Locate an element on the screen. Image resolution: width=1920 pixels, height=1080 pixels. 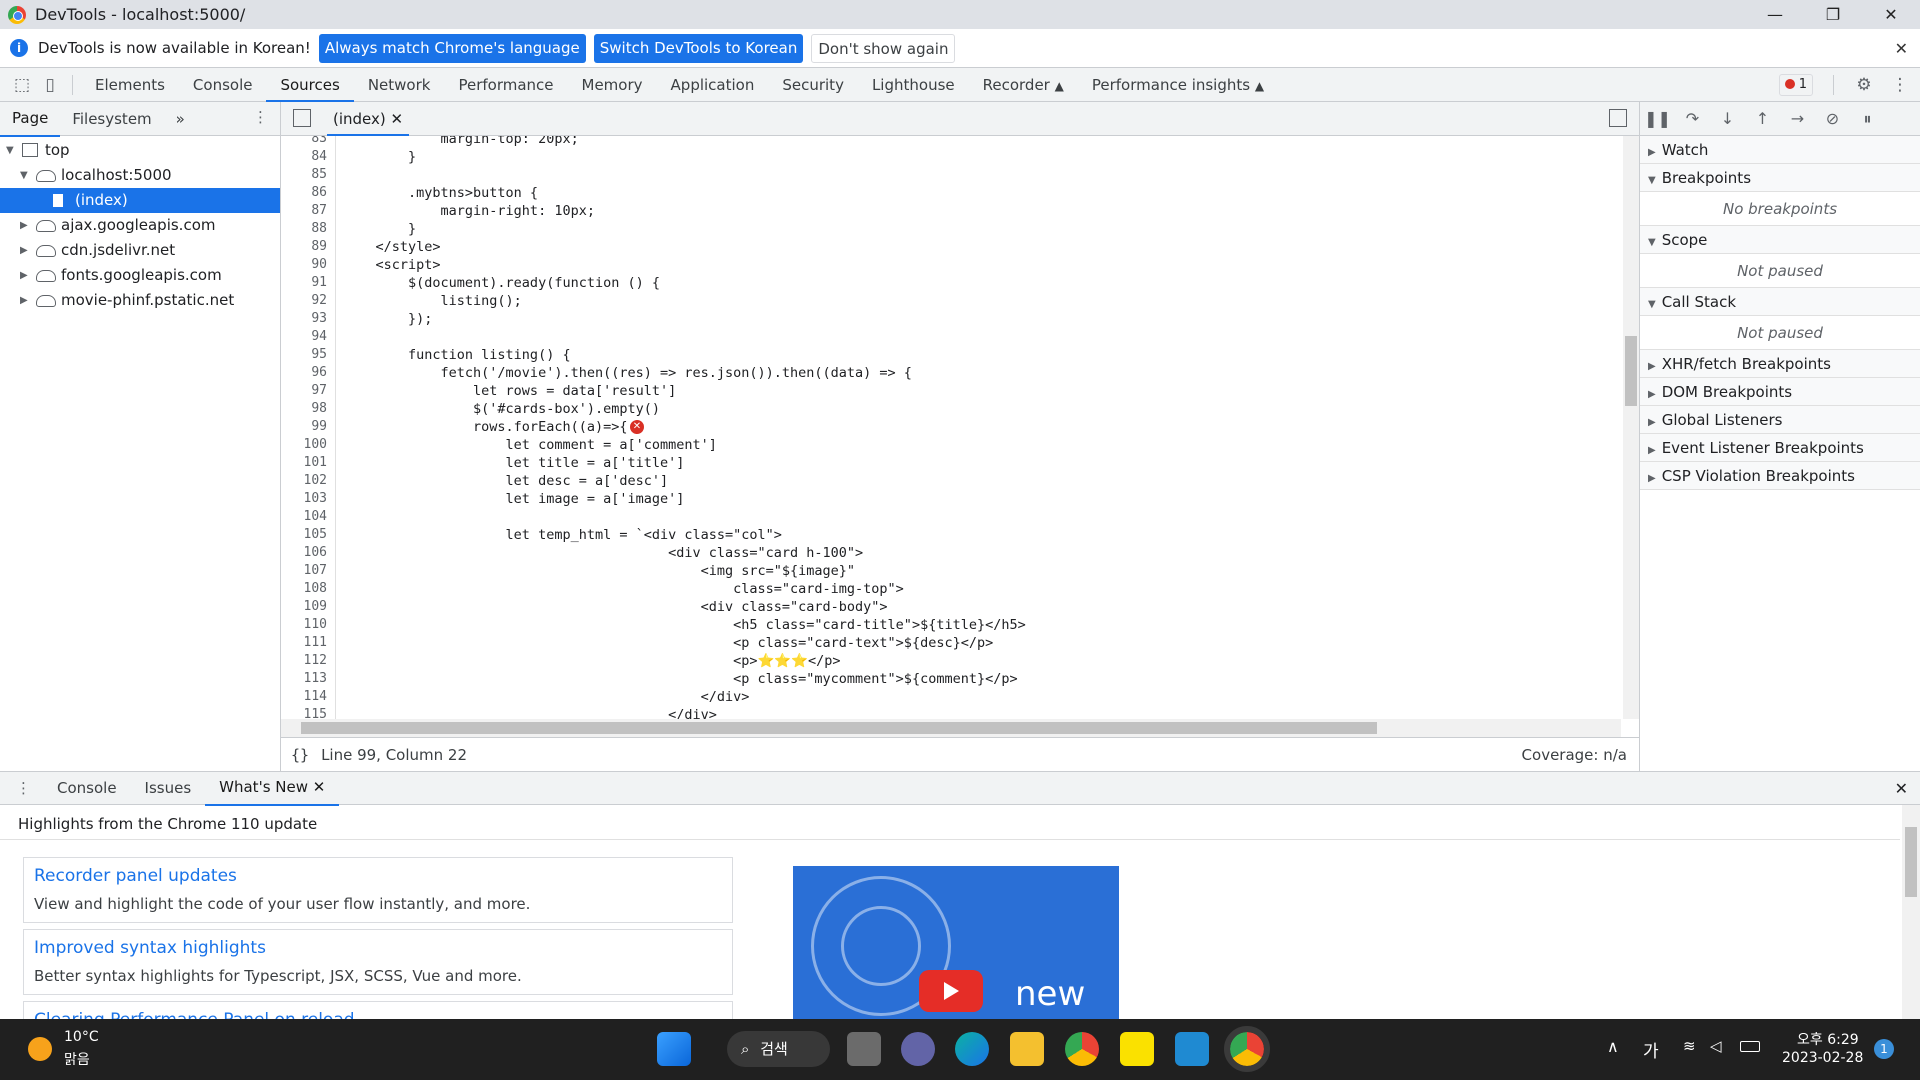
tree-item-index: (index) is located at coordinates (140, 200).